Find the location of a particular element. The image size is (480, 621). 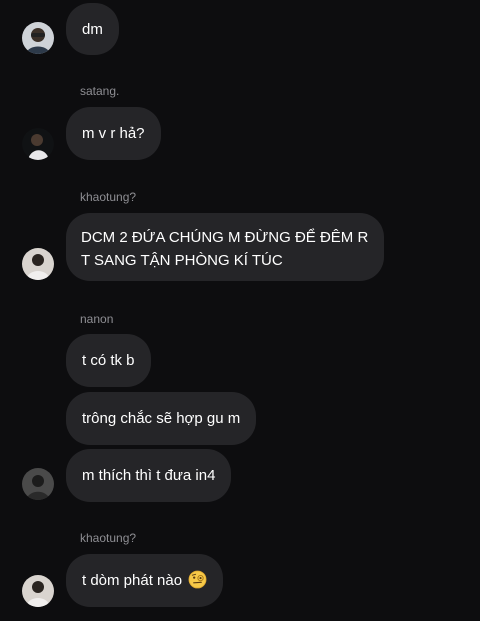

message-text: t dòm phát nào is located at coordinates (132, 580).